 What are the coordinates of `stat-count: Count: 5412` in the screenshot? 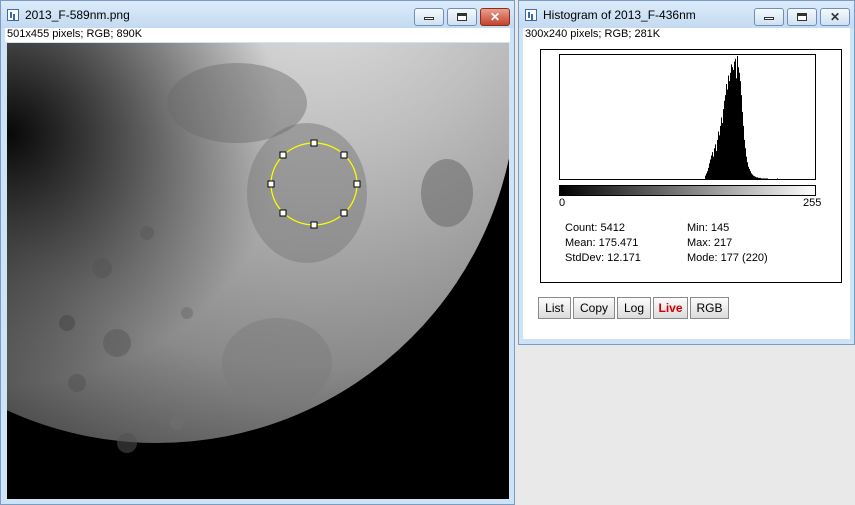 It's located at (595, 228).